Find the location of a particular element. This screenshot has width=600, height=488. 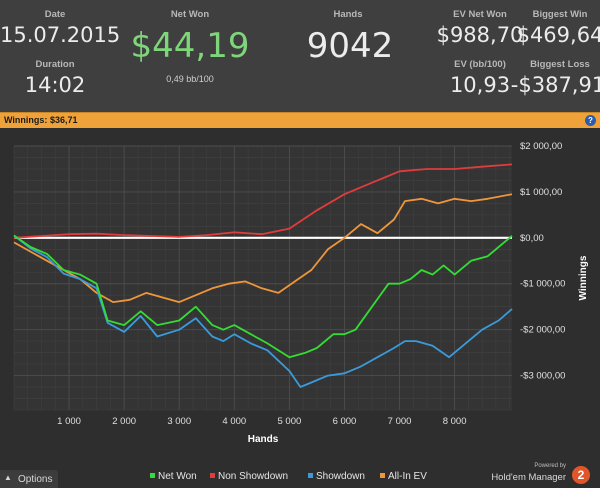

y-tick-label: $0,00 is located at coordinates (532, 238).